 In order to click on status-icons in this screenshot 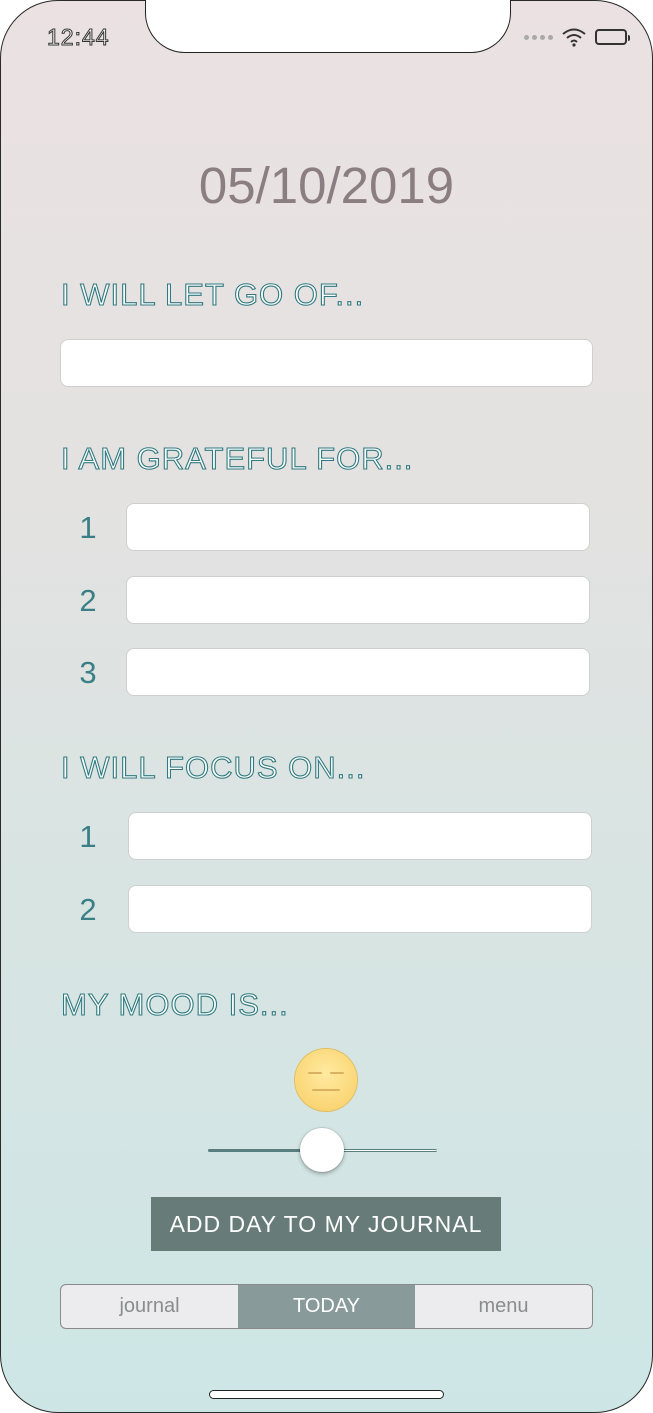, I will do `click(577, 37)`.